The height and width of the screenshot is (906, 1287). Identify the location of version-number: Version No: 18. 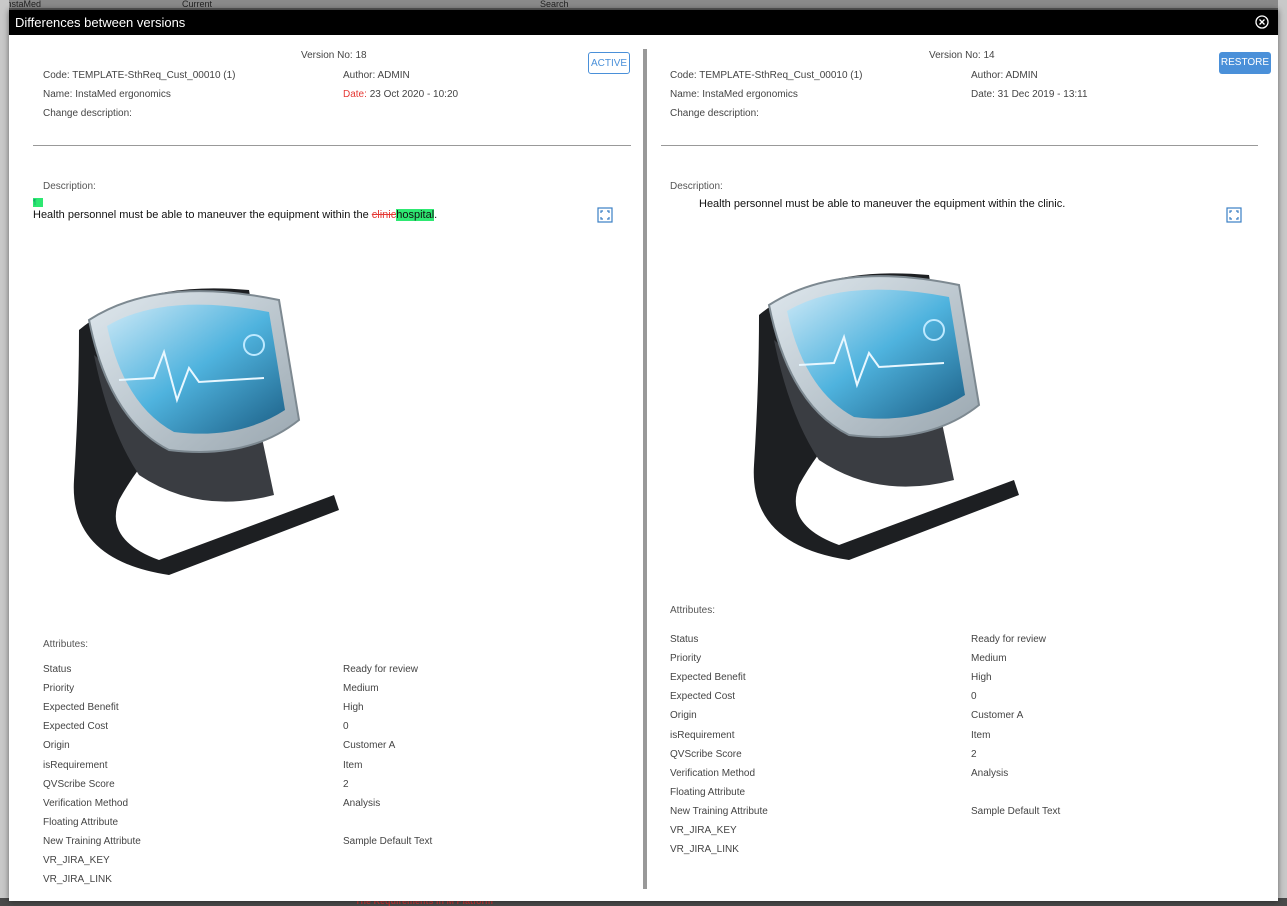
(334, 55).